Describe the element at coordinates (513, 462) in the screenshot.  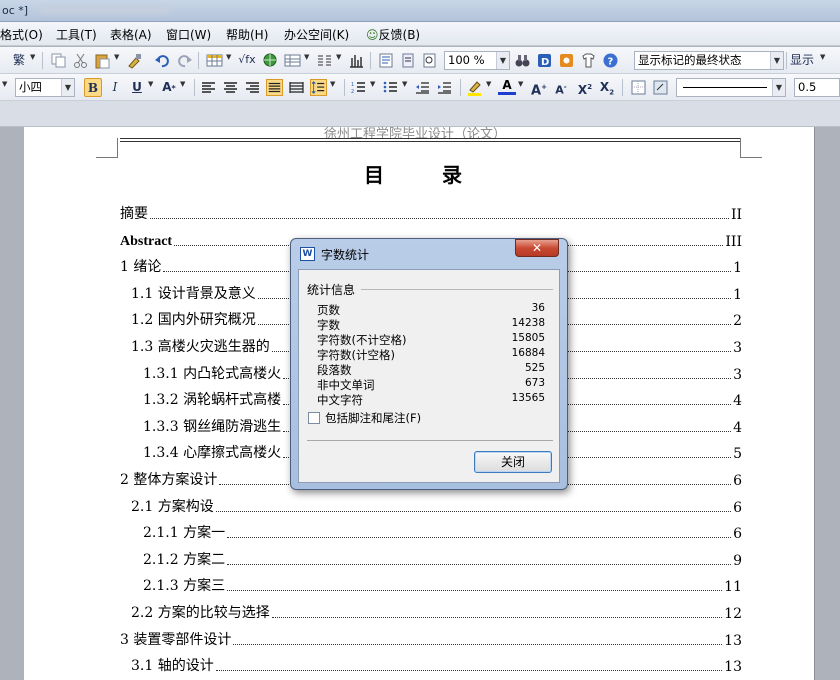
I see `close-button: 关闭` at that location.